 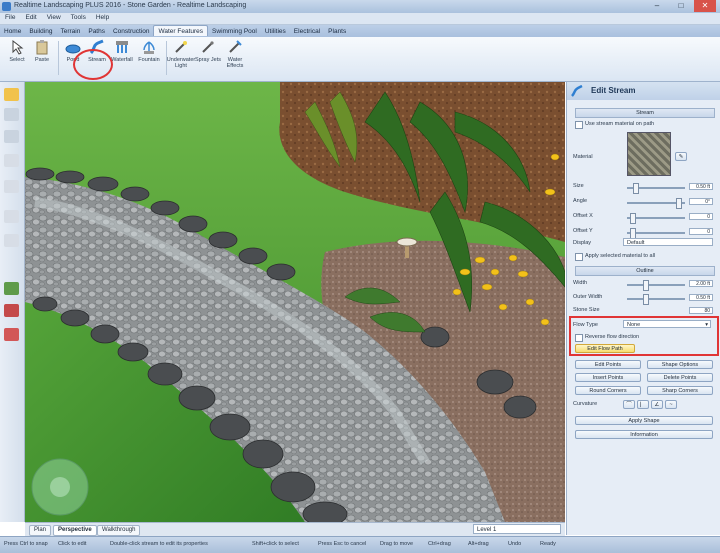 I want to click on water-effects-button: Water Effects, so click(x=235, y=54).